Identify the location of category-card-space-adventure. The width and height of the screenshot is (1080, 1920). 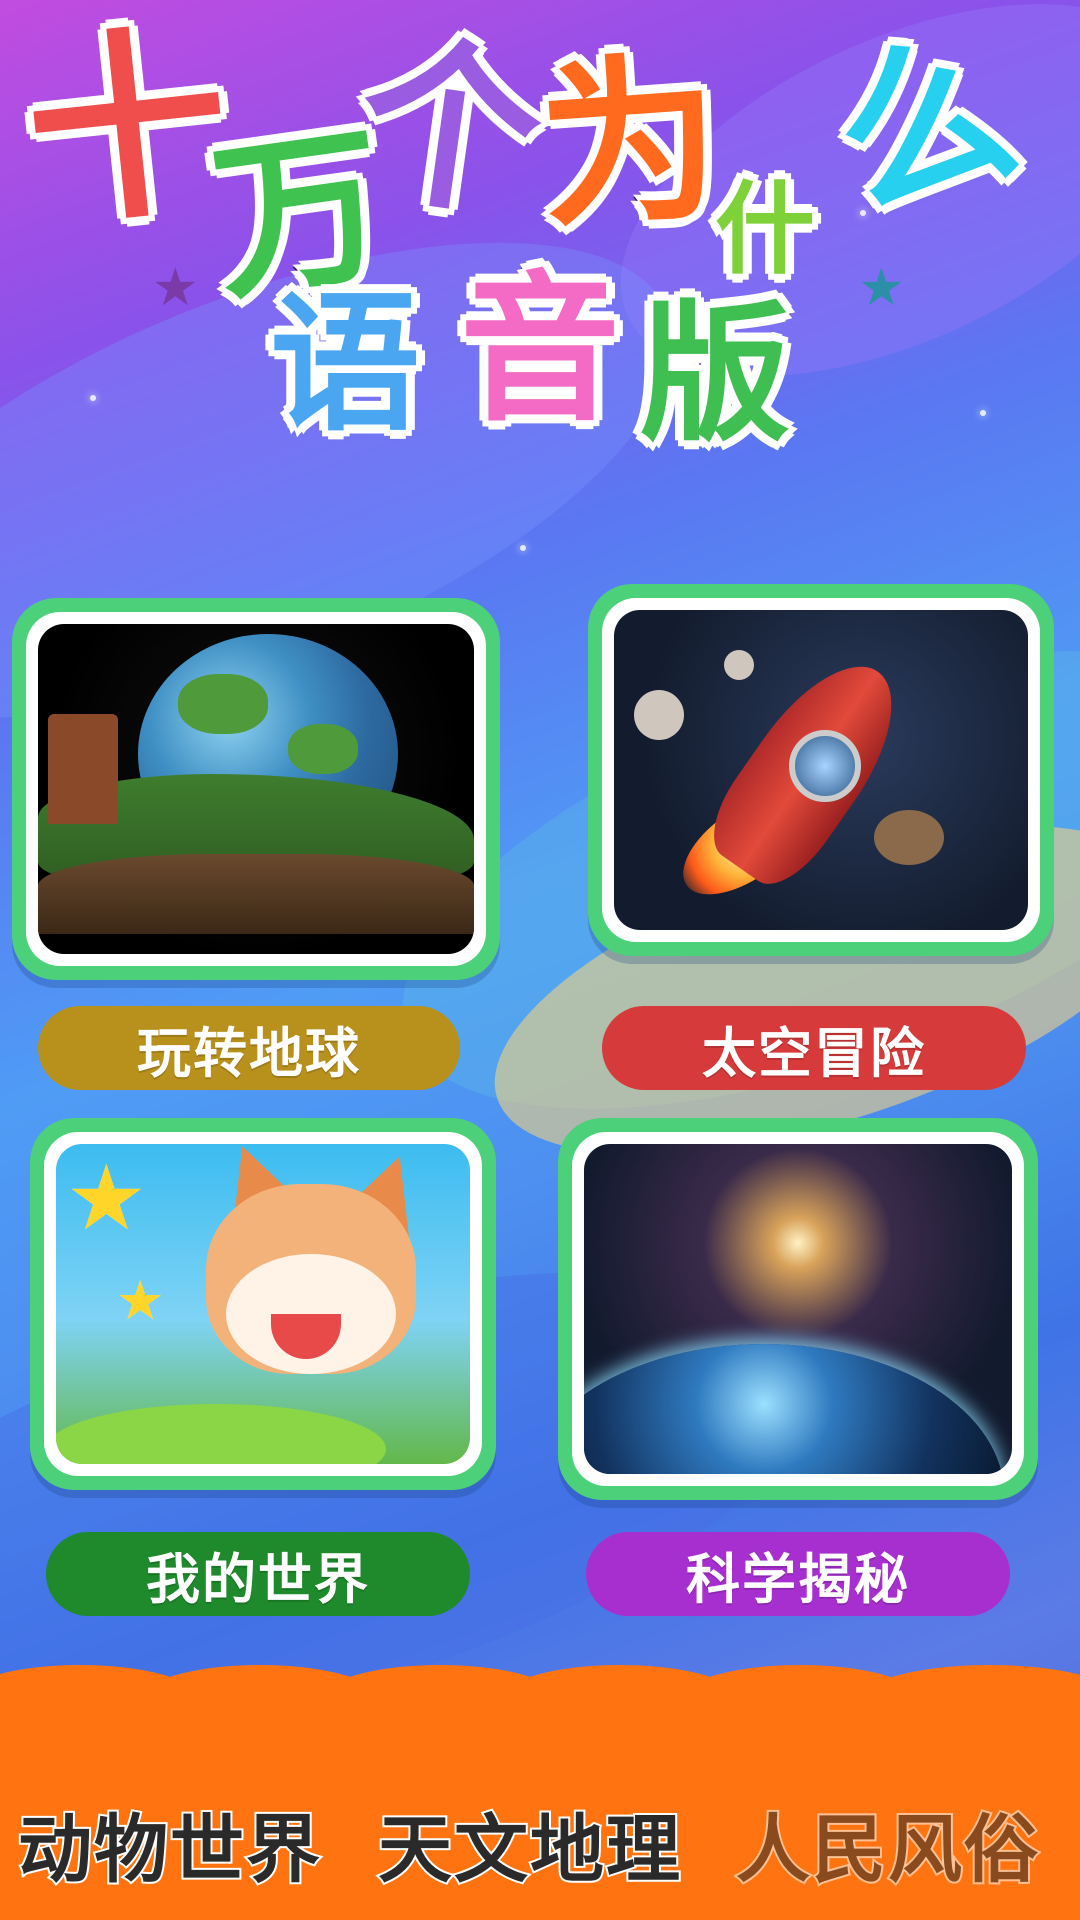
(821, 770).